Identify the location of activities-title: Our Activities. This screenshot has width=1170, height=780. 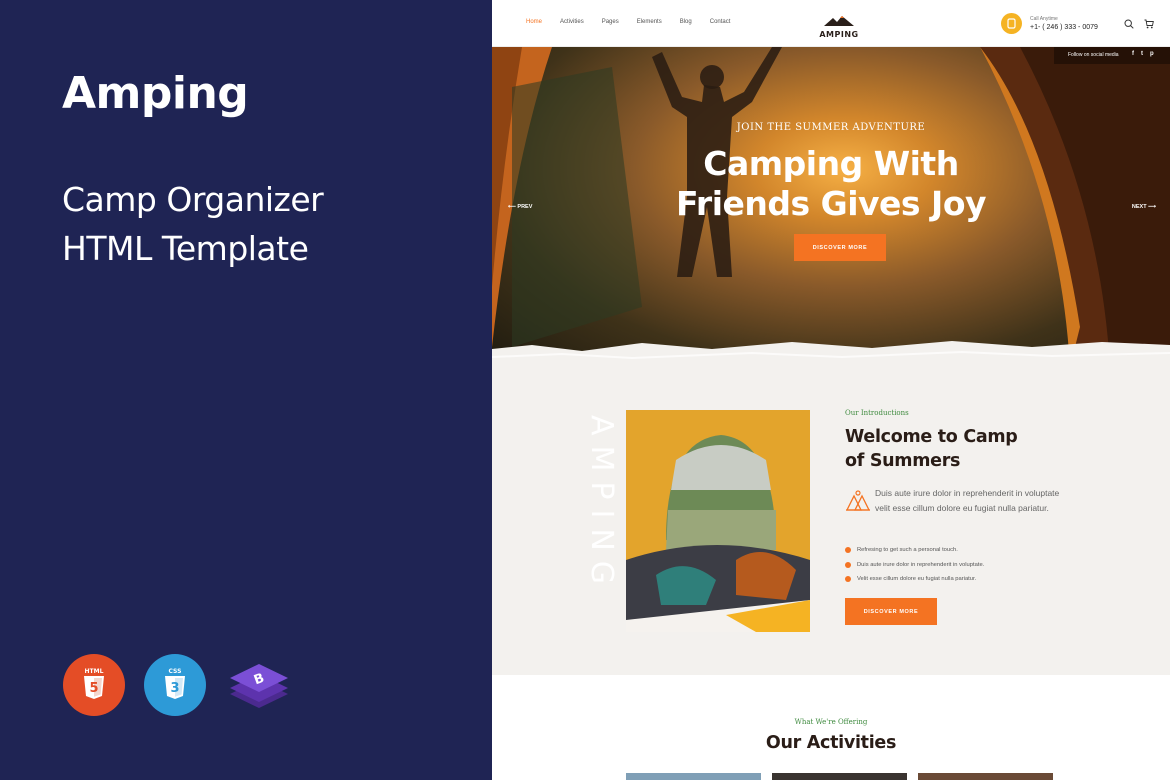
(831, 743).